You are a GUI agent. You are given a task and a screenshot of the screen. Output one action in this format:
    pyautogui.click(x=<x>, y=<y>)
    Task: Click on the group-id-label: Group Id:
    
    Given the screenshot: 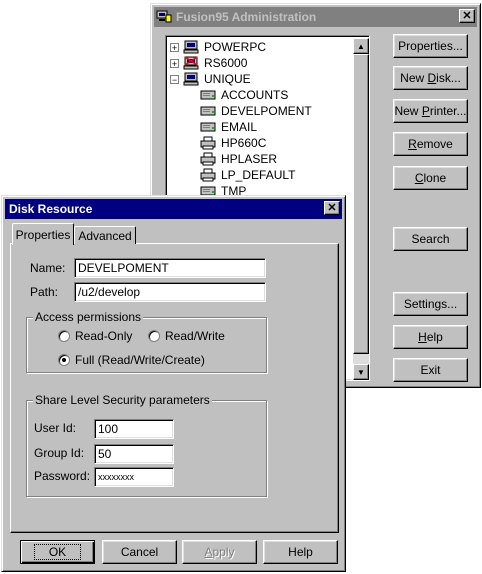 What is the action you would take?
    pyautogui.click(x=59, y=453)
    